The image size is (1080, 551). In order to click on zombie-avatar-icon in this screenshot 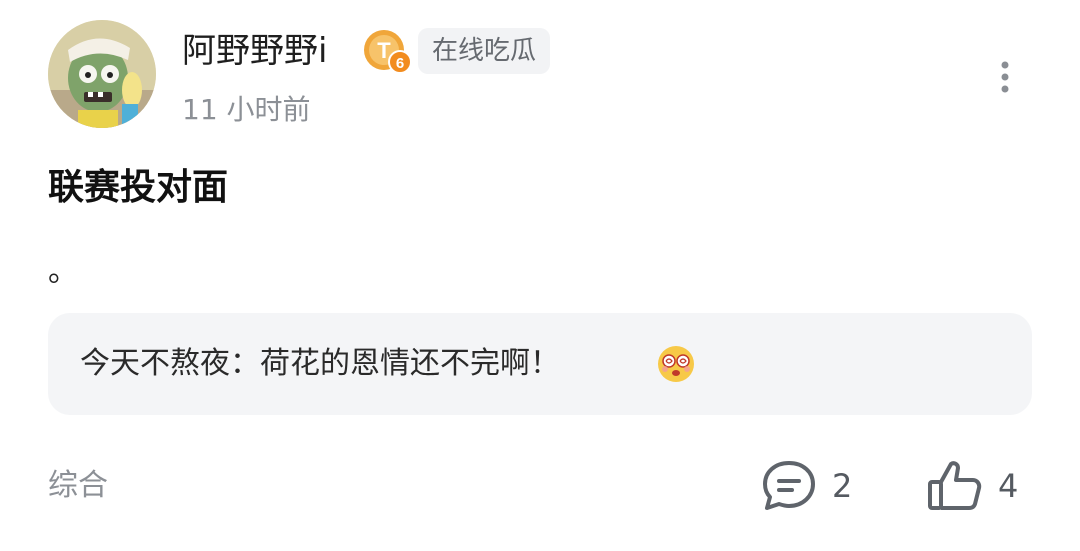, I will do `click(102, 74)`.